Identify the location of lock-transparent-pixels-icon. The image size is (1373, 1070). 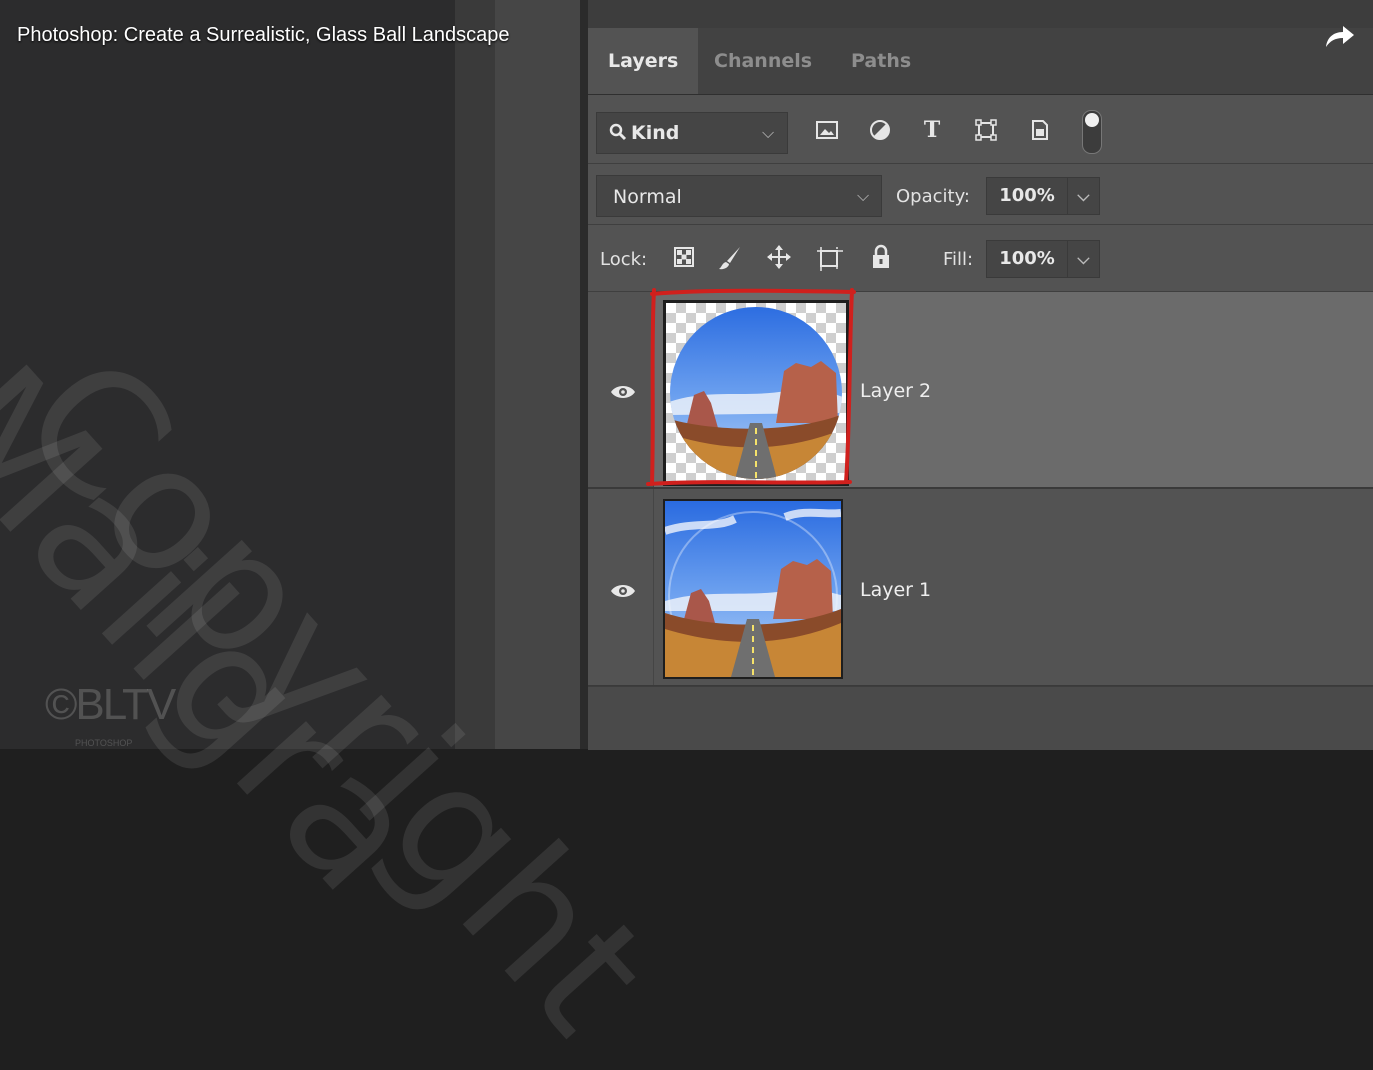
(684, 257).